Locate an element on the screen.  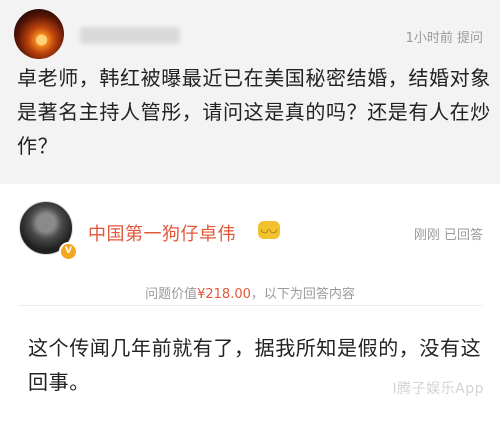
price-value: ¥218.00 is located at coordinates (224, 294).